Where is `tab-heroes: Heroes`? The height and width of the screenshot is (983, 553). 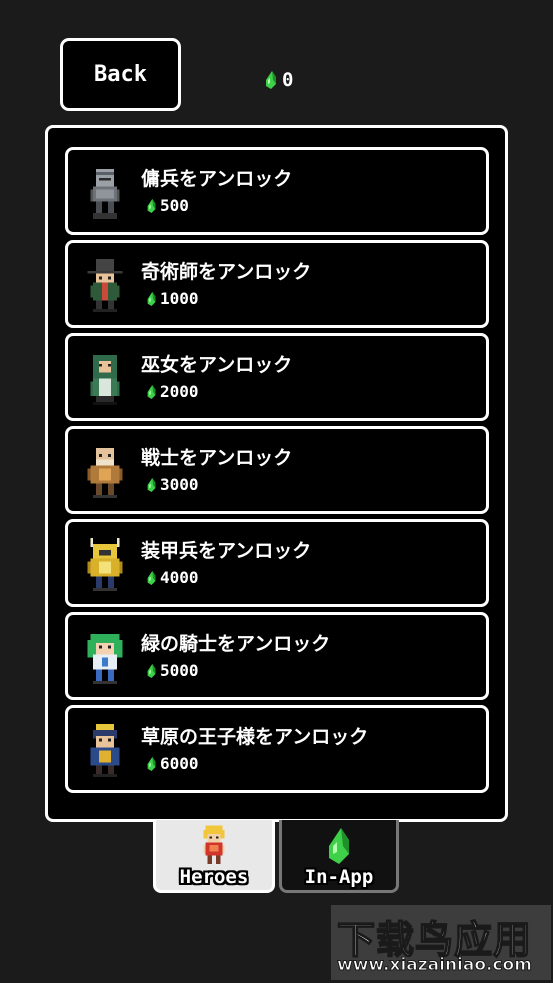
tab-heroes: Heroes is located at coordinates (214, 856).